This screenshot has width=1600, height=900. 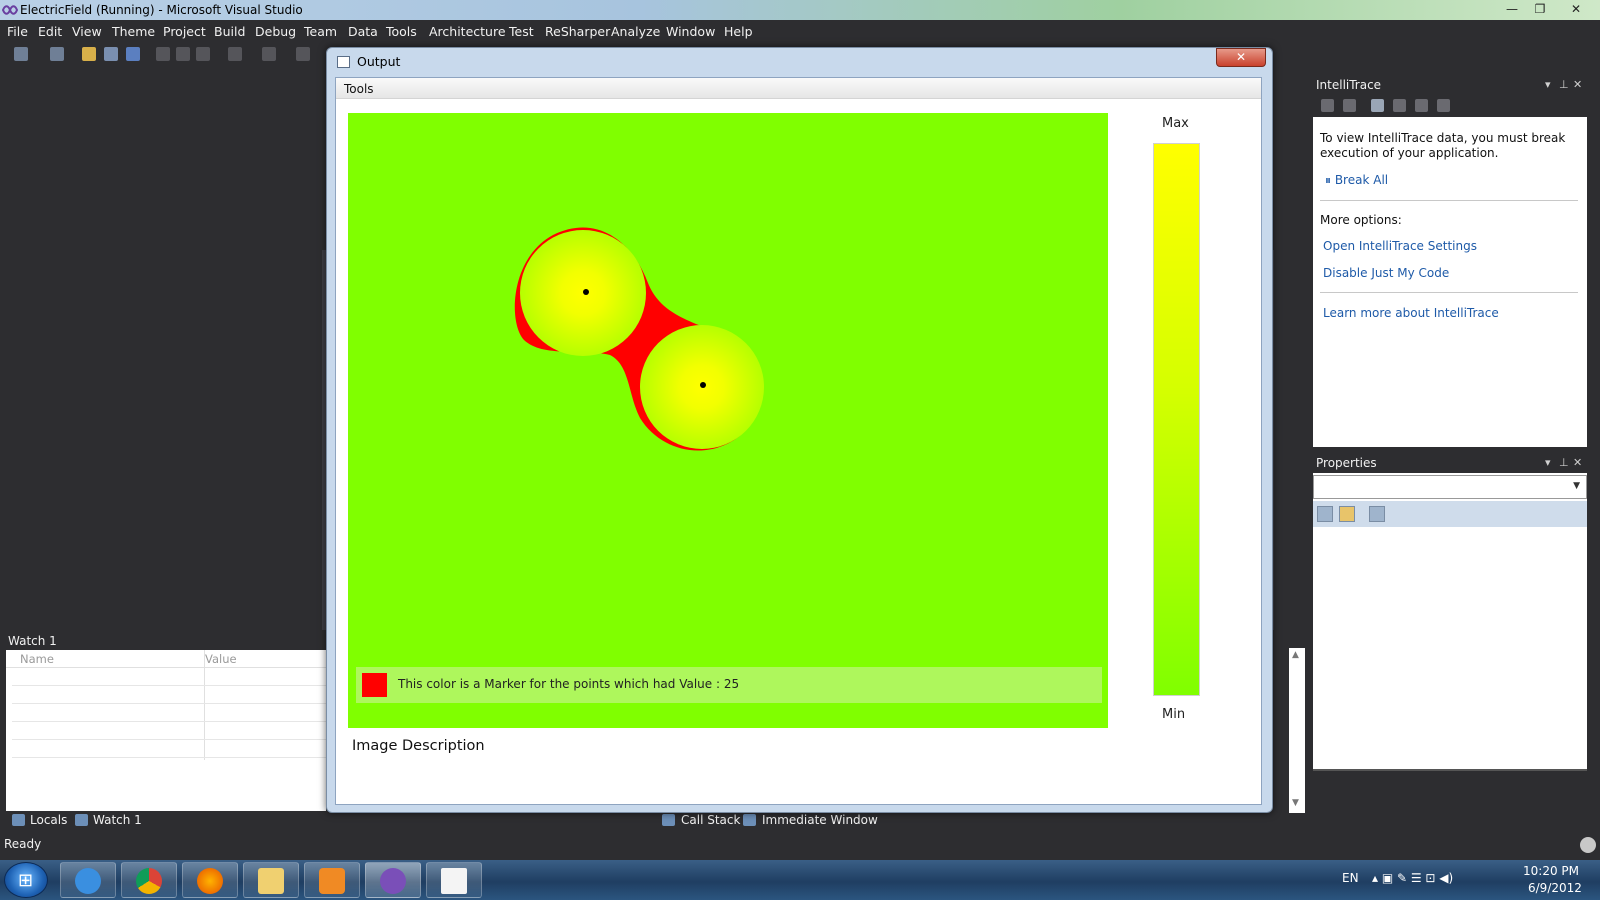 I want to click on watch-col-name: Name, so click(x=37, y=659).